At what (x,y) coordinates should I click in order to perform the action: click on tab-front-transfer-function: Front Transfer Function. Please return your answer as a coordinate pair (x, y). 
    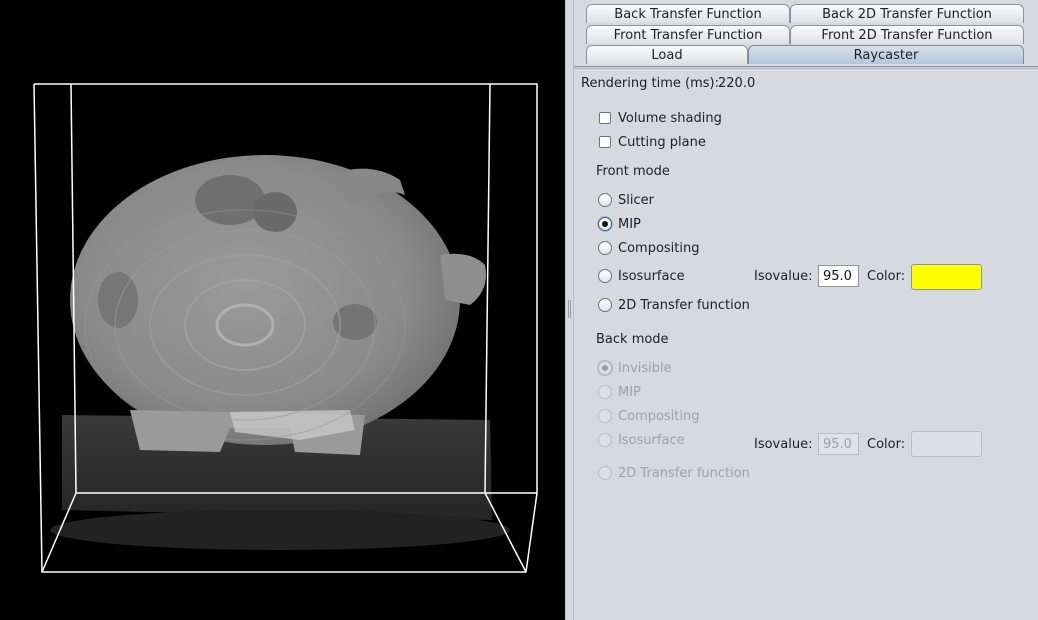
    Looking at the image, I should click on (688, 34).